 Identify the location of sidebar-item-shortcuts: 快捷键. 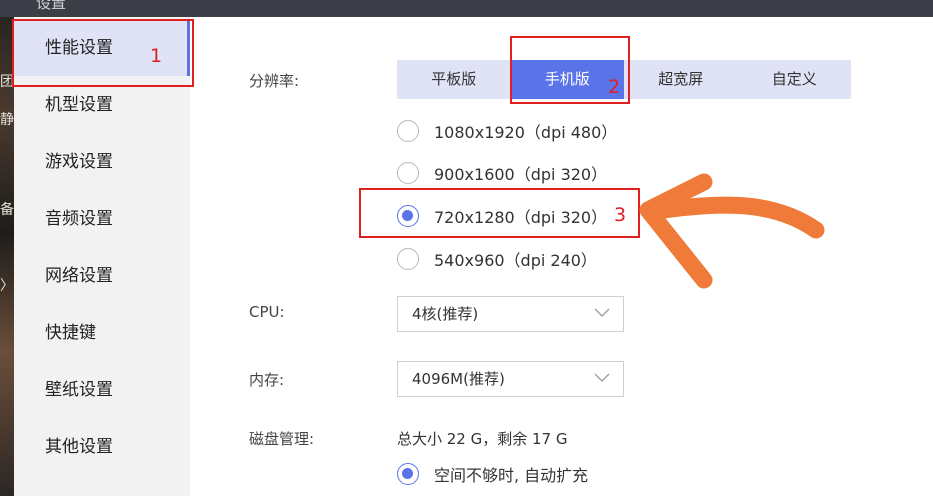
(102, 333).